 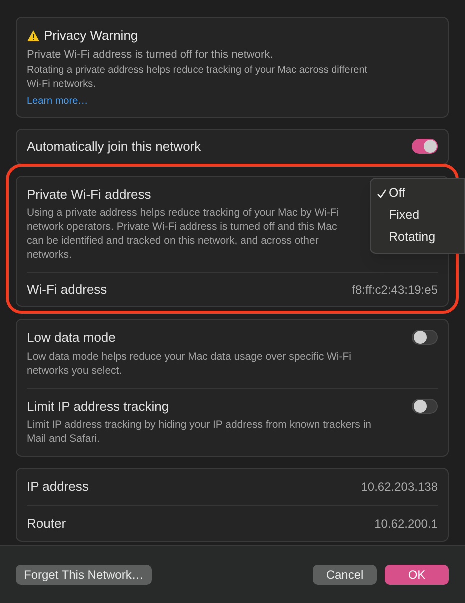 What do you see at coordinates (399, 487) in the screenshot?
I see `info-value: 10.62.203.138` at bounding box center [399, 487].